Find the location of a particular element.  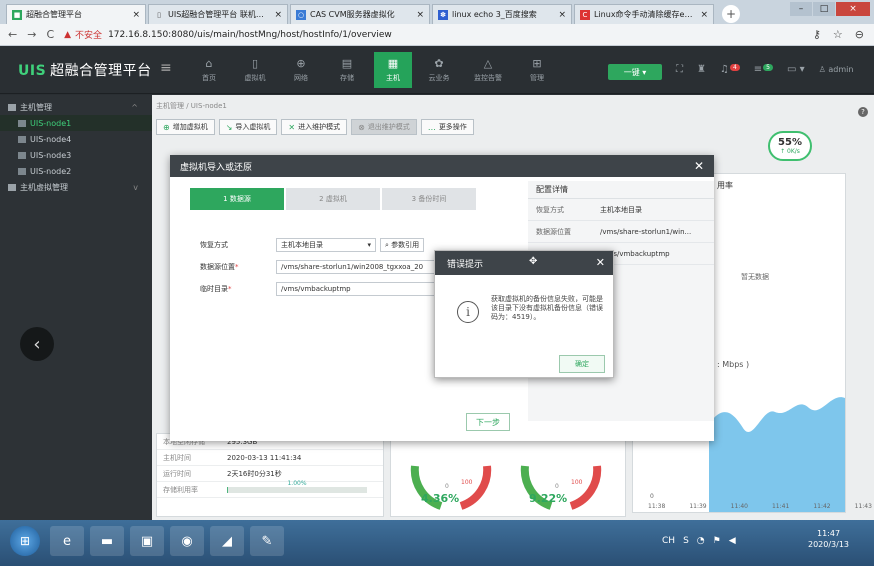

cas-icon: ○ is located at coordinates (301, 14).